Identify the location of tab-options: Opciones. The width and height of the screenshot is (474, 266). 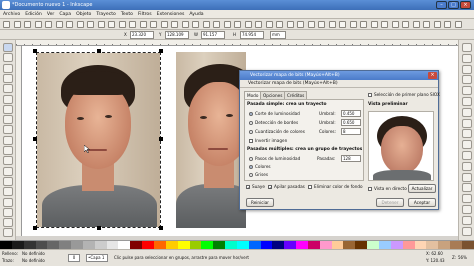
(273, 95).